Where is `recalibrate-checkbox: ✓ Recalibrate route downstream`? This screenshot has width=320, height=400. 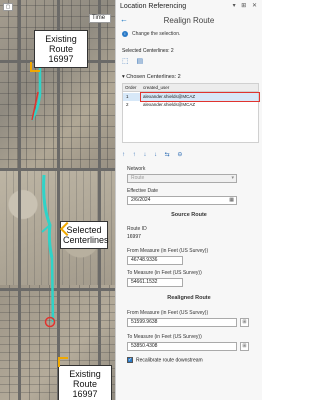
recalibrate-checkbox: ✓ Recalibrate route downstream is located at coordinates (165, 360).